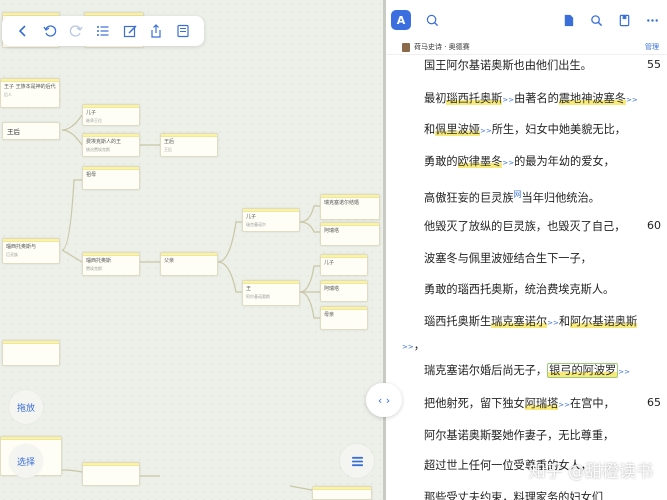 The width and height of the screenshot is (667, 500). What do you see at coordinates (344, 318) in the screenshot?
I see `mind-node: 母亲` at bounding box center [344, 318].